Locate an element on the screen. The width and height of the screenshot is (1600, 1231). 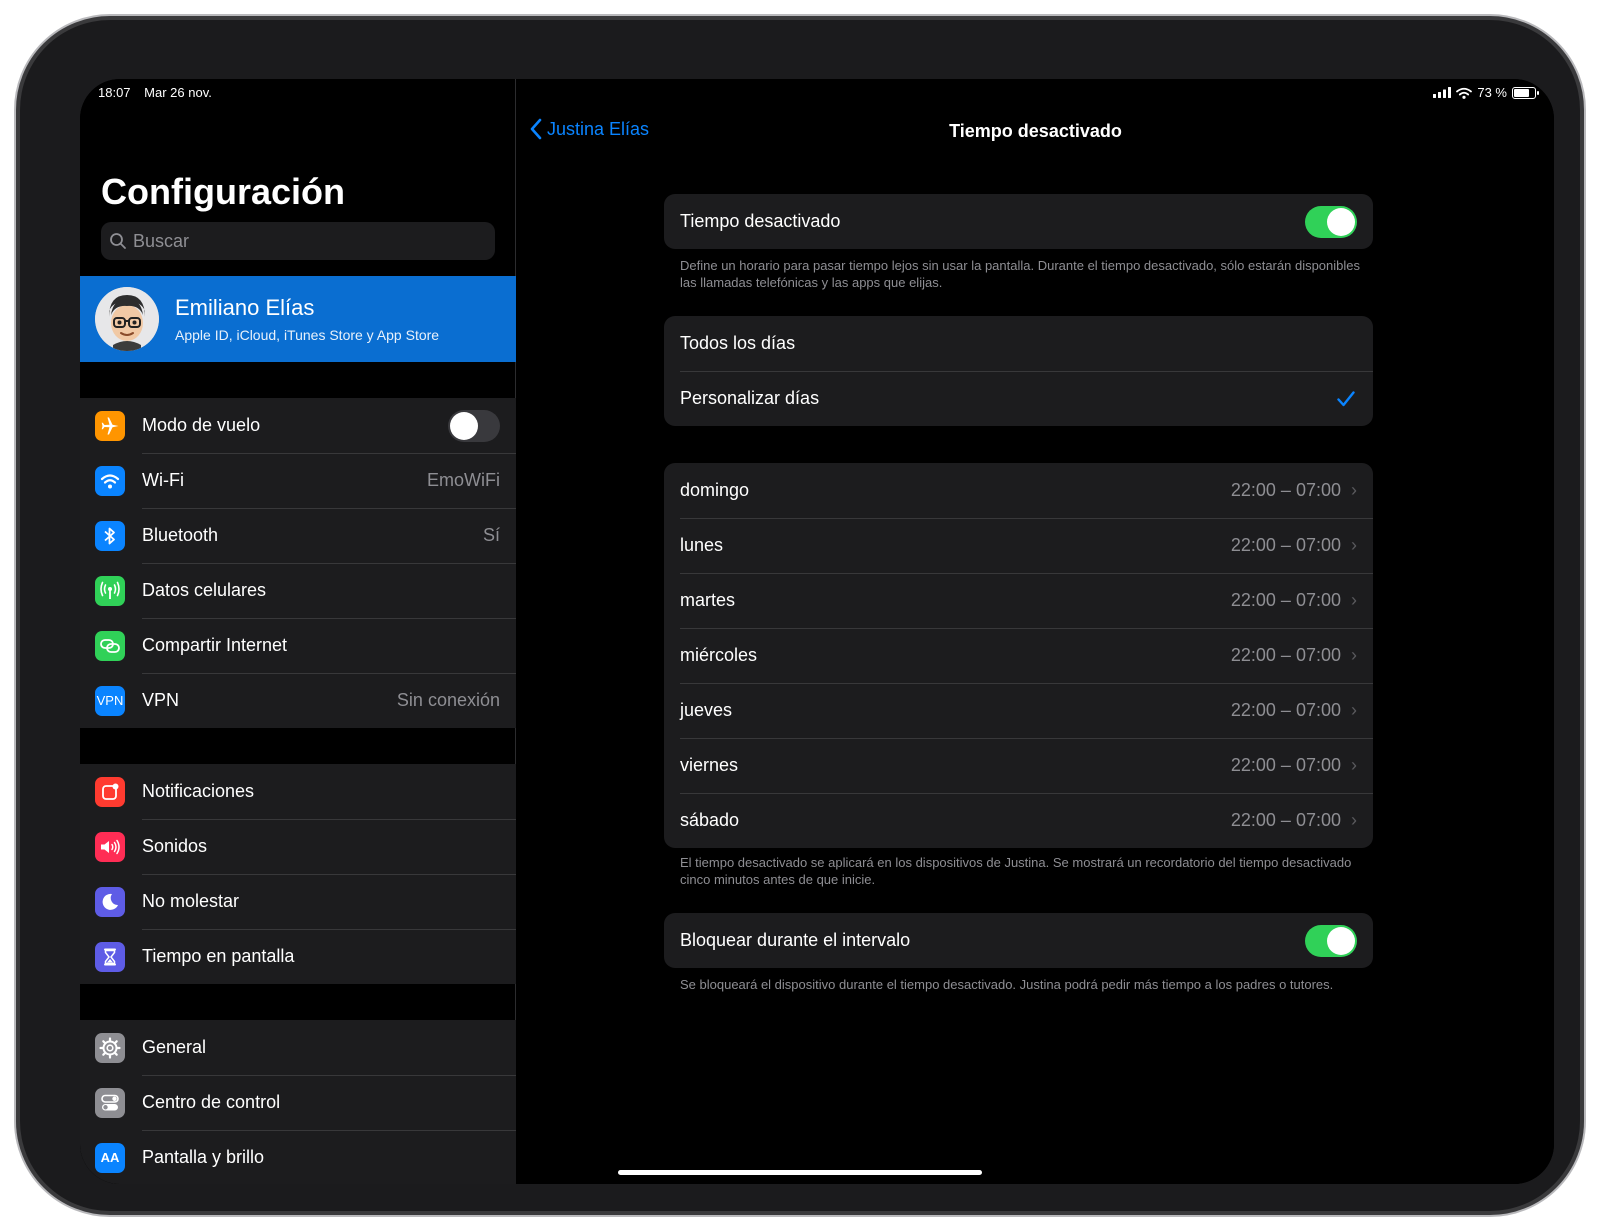
nav-title: Tiempo desactivado is located at coordinates (1035, 131).